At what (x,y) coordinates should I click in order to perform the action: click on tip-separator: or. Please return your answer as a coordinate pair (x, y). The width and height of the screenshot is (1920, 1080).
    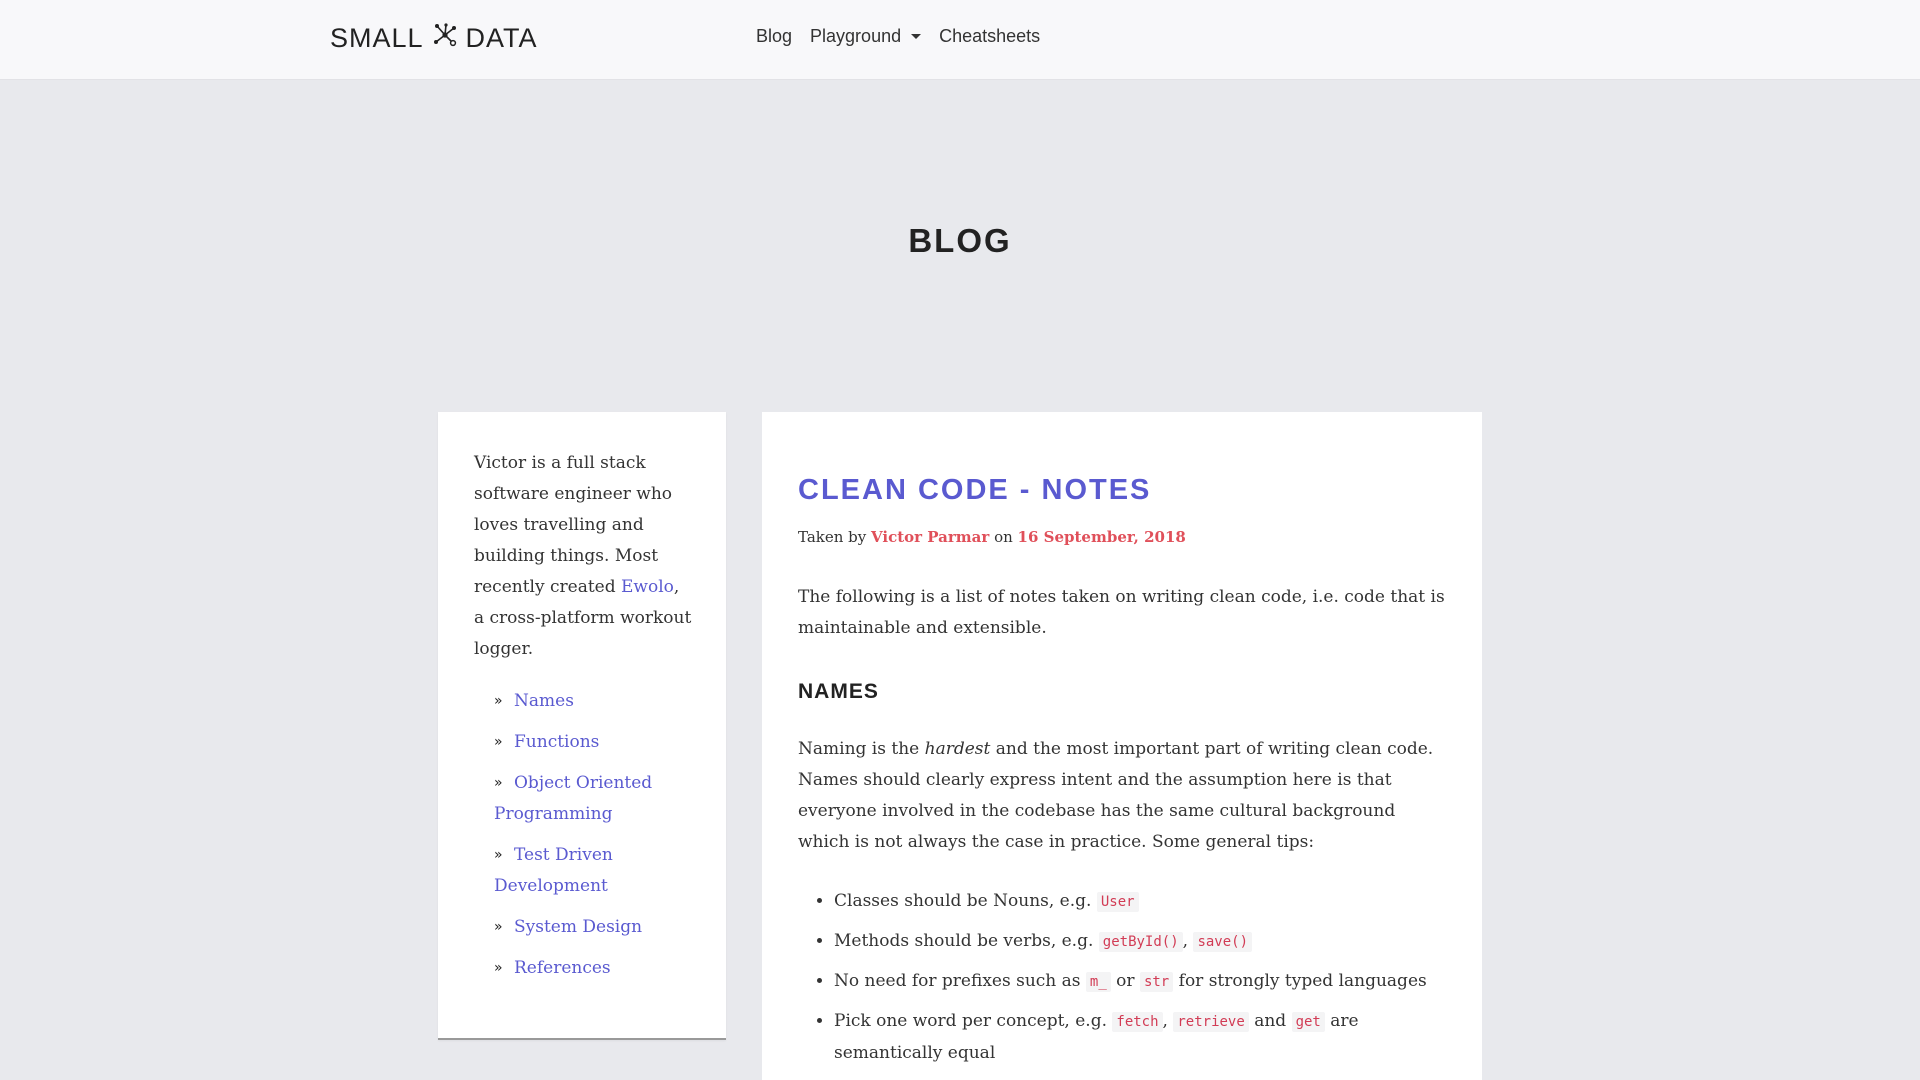
    Looking at the image, I should click on (1125, 981).